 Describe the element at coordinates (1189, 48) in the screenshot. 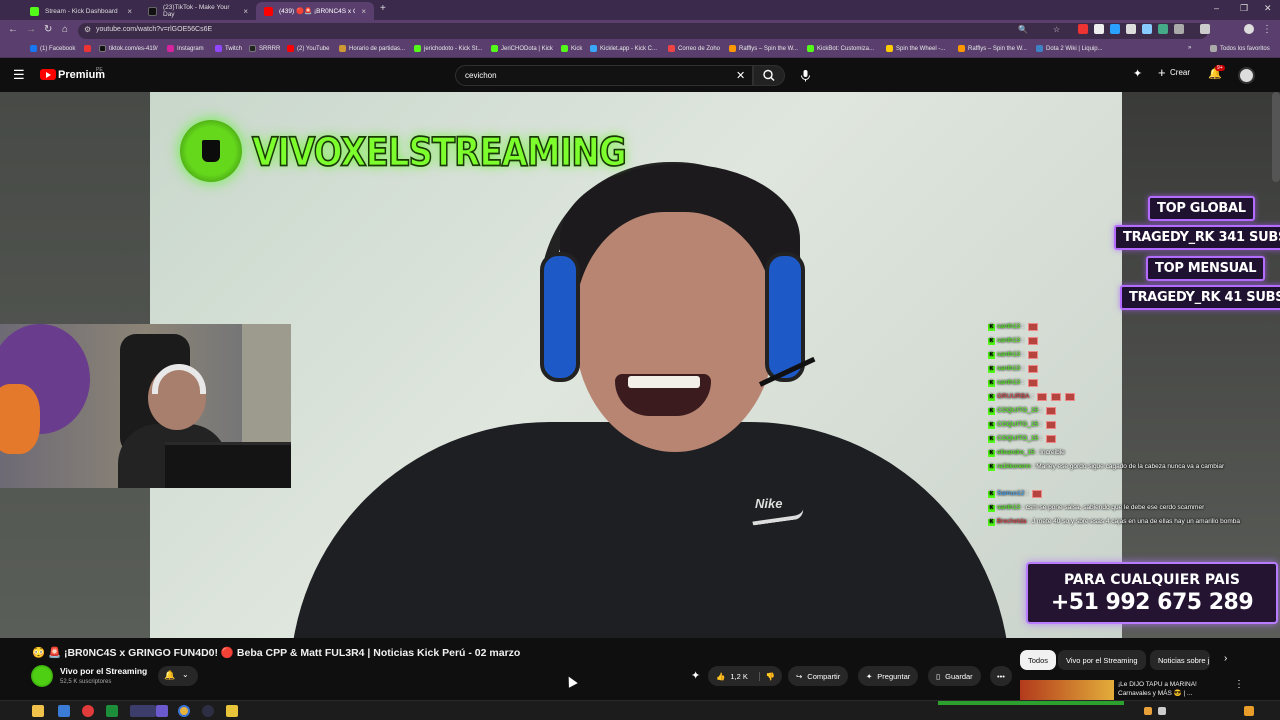

I see `more-bookmarks-icon: »` at that location.